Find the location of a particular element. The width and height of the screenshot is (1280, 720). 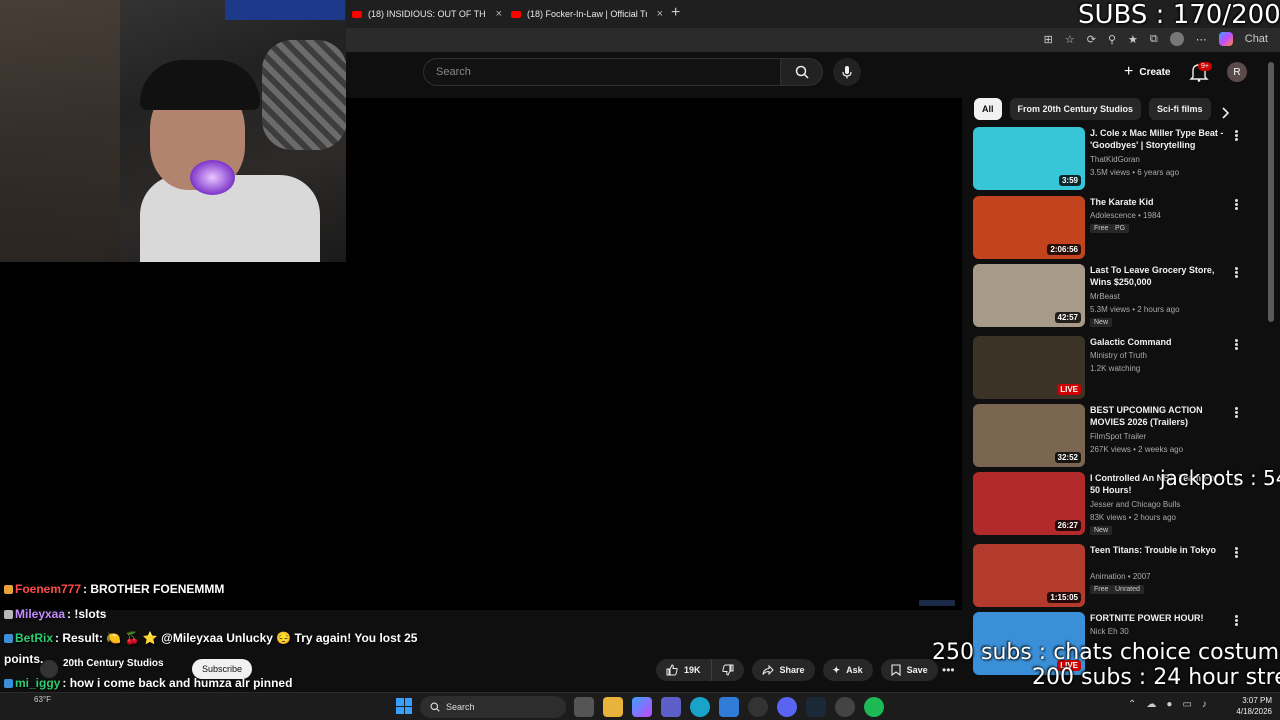

video-thumbnail: 42:57 is located at coordinates (1029, 295).